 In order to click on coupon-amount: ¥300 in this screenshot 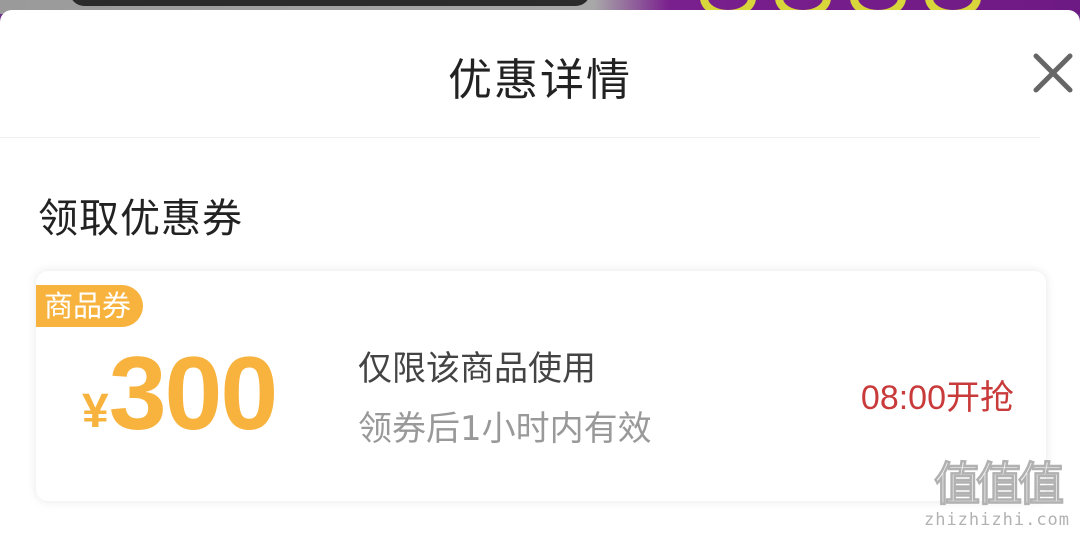, I will do `click(180, 394)`.